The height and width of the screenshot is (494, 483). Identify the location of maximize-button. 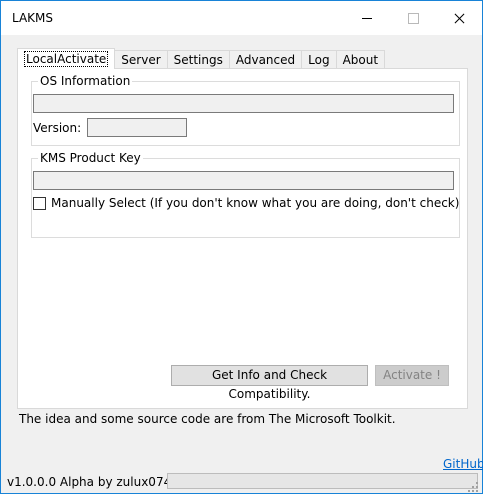
(413, 18).